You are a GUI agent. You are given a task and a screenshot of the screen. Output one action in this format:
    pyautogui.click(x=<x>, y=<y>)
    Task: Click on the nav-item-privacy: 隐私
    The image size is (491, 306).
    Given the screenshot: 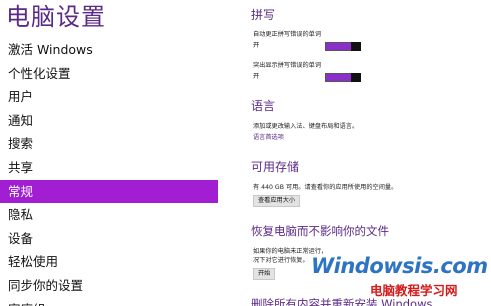 What is the action you would take?
    pyautogui.click(x=109, y=215)
    